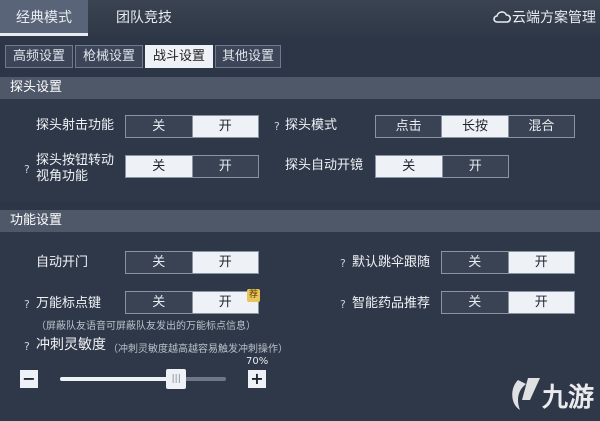  Describe the element at coordinates (159, 262) in the screenshot. I see `auto-door-off: 关` at that location.